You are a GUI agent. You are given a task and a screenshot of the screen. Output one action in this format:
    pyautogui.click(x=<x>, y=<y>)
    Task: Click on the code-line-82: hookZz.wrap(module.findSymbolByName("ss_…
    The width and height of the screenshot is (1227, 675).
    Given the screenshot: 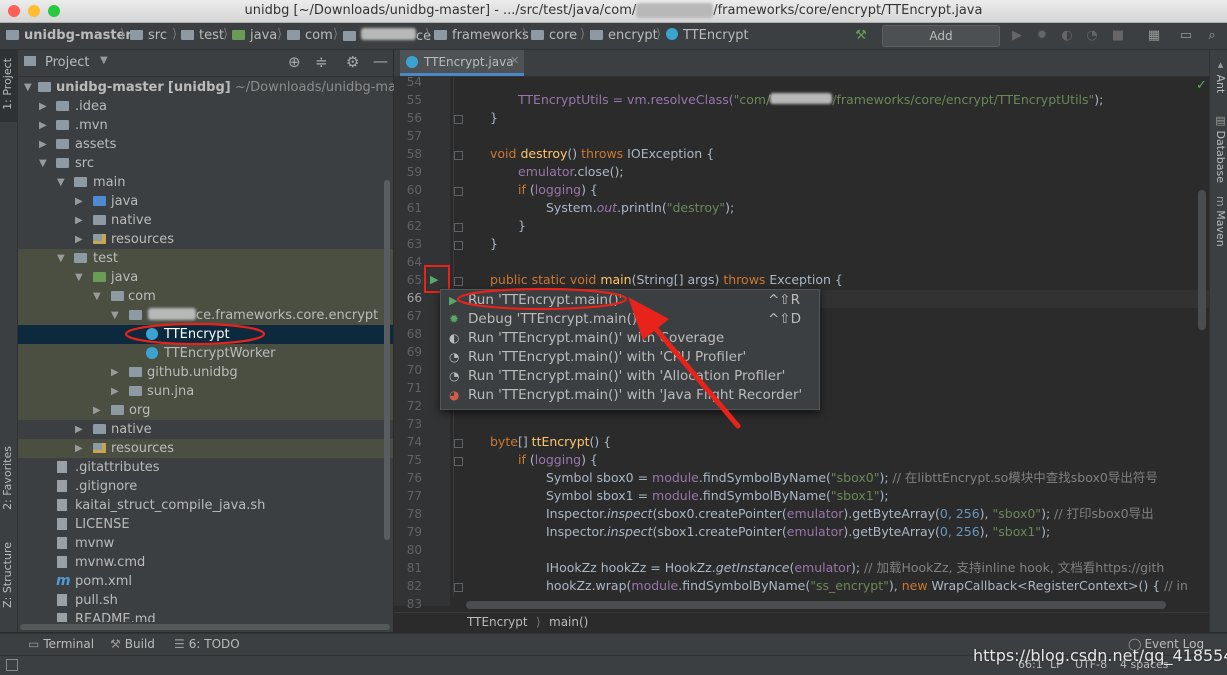 What is the action you would take?
    pyautogui.click(x=867, y=586)
    